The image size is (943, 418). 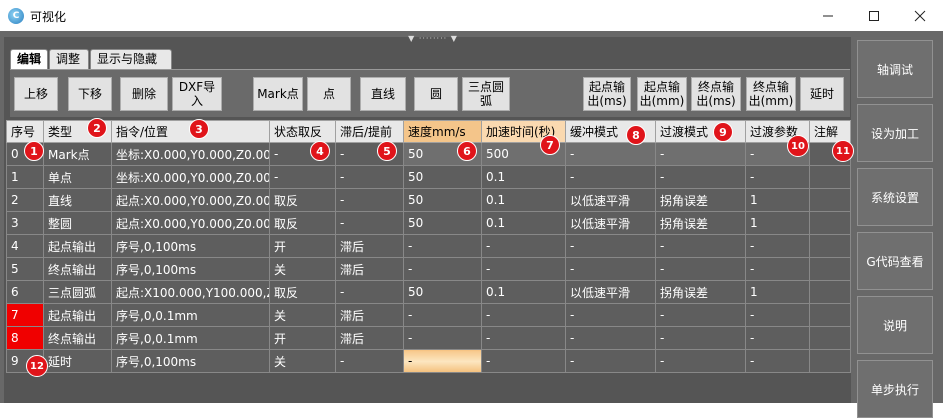 I want to click on table-cell: 坐标:X0.000,Y0.000,Z0.000, so click(x=190, y=154).